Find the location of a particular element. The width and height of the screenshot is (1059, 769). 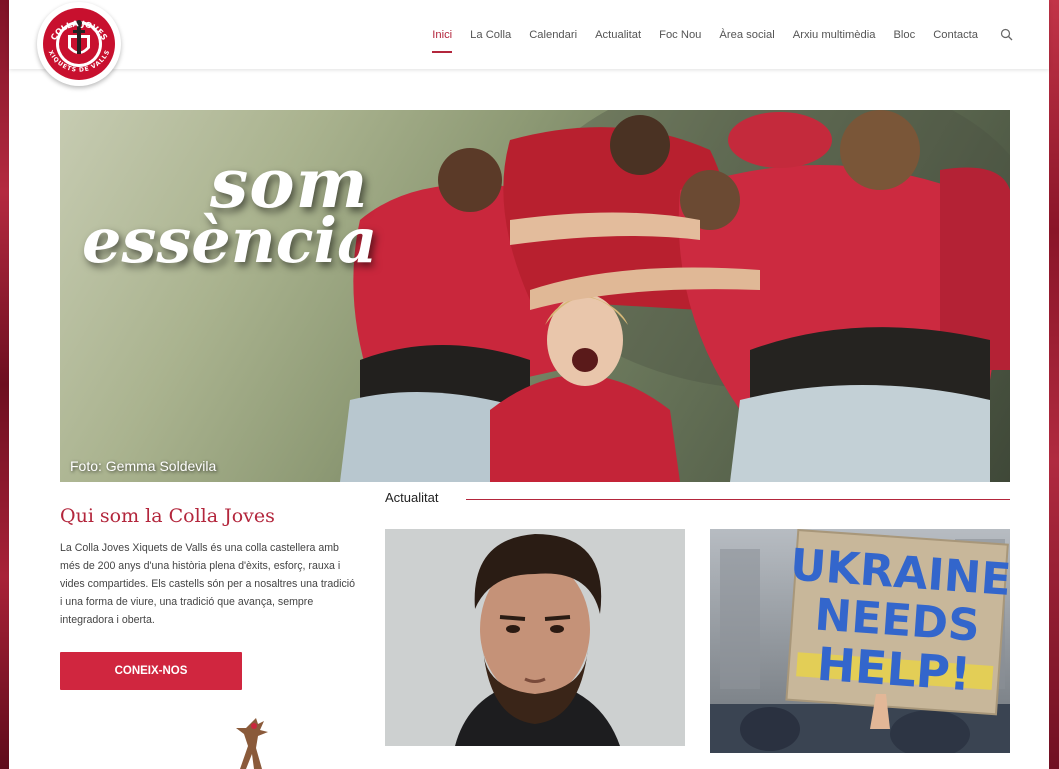

news-card-1-image is located at coordinates (535, 637).